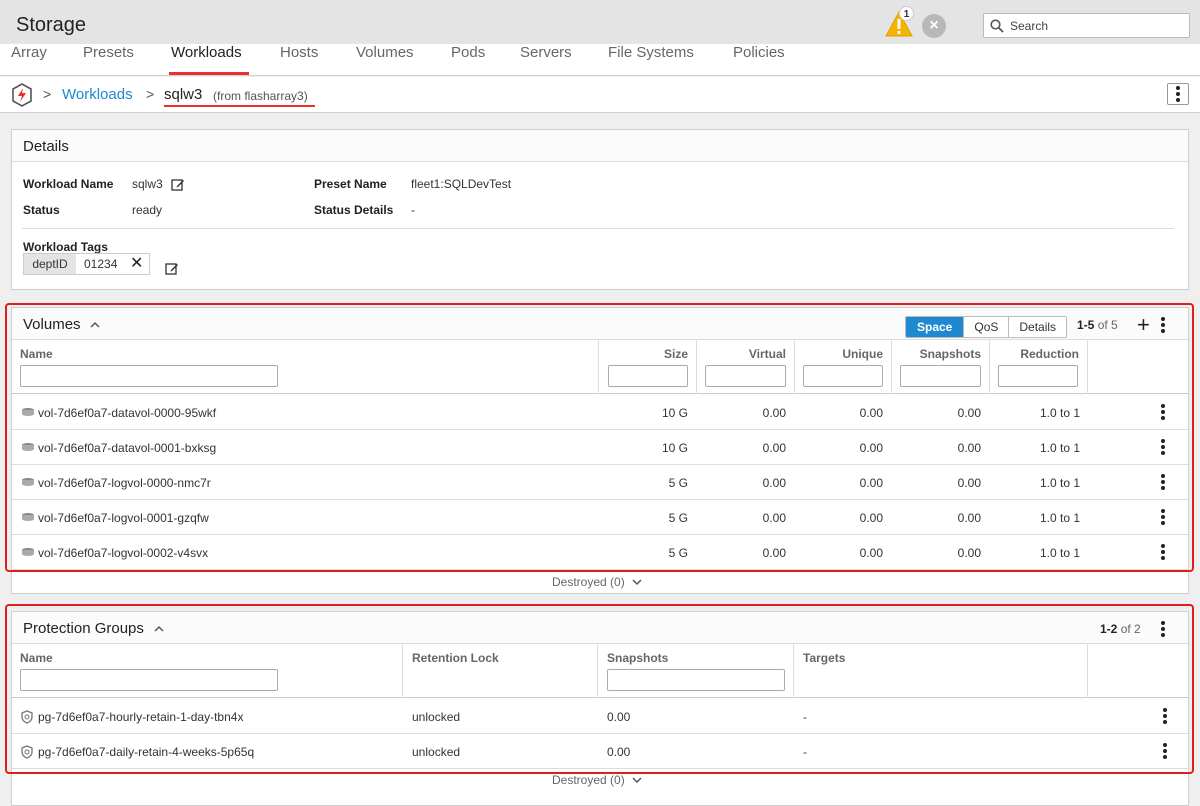 Image resolution: width=1200 pixels, height=806 pixels. I want to click on breadcrumb-workloads-link: Workloads, so click(97, 94).